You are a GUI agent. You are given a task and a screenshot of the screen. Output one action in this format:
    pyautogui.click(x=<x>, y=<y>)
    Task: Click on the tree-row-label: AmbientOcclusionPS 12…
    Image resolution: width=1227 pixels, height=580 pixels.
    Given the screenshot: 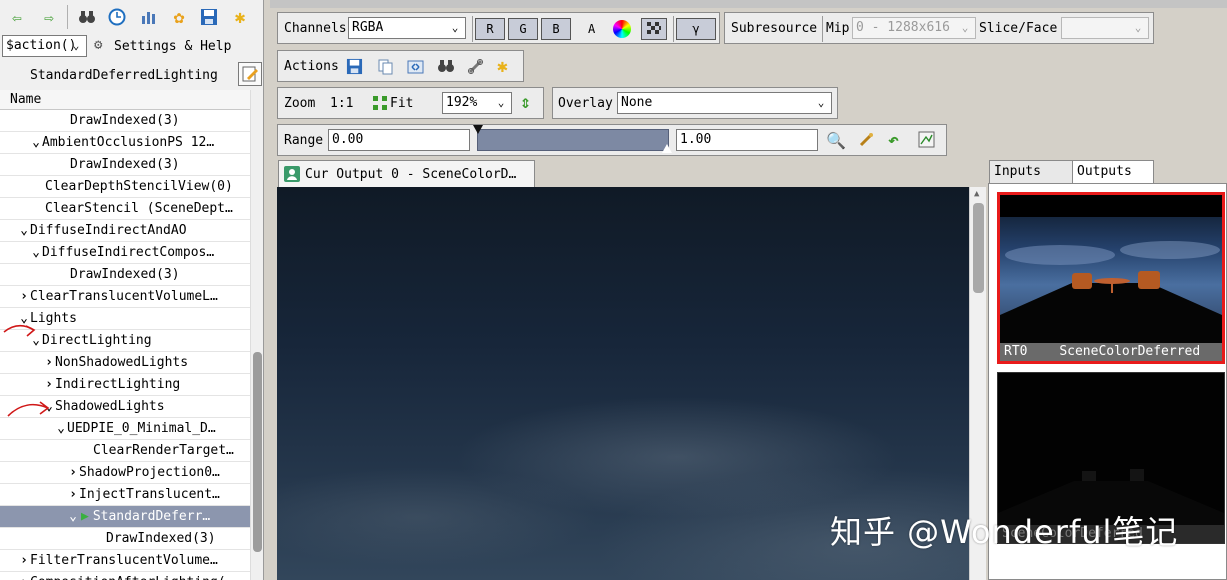 What is the action you would take?
    pyautogui.click(x=128, y=142)
    